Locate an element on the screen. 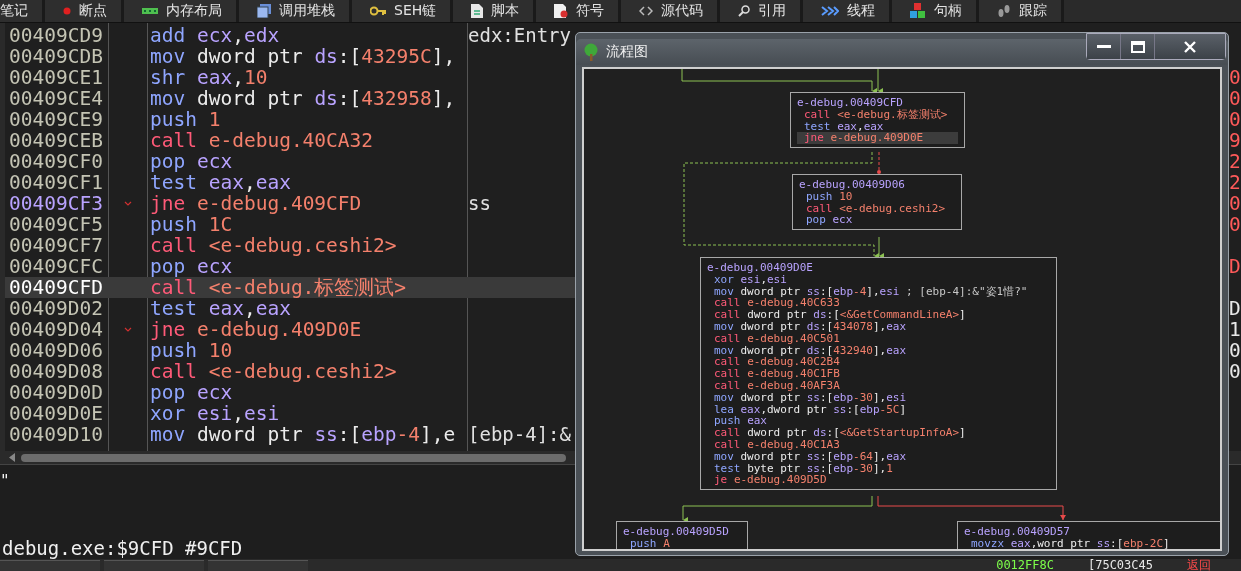 The width and height of the screenshot is (1241, 571). disassembly-row: 00409CFC pop ecx is located at coordinates (290, 266).